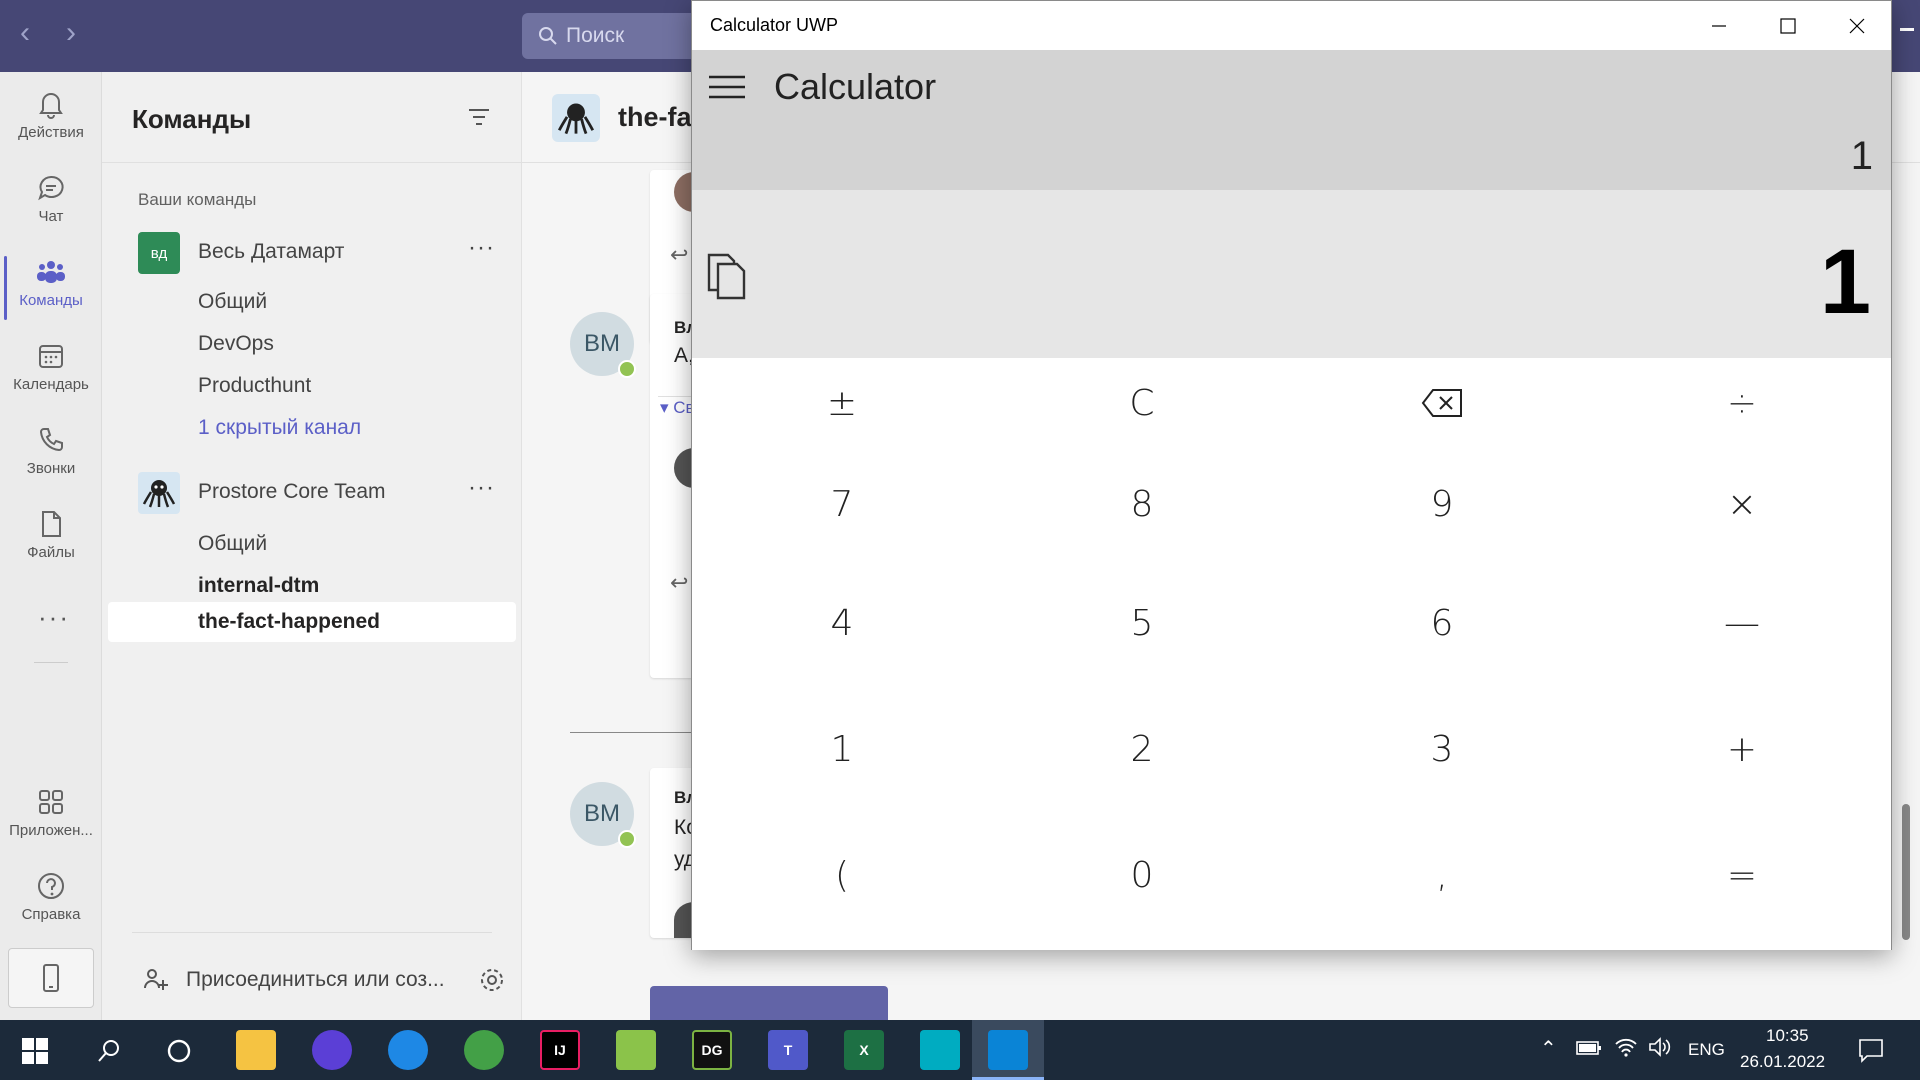 The width and height of the screenshot is (1920, 1080). I want to click on team-avatar: вд, so click(159, 253).